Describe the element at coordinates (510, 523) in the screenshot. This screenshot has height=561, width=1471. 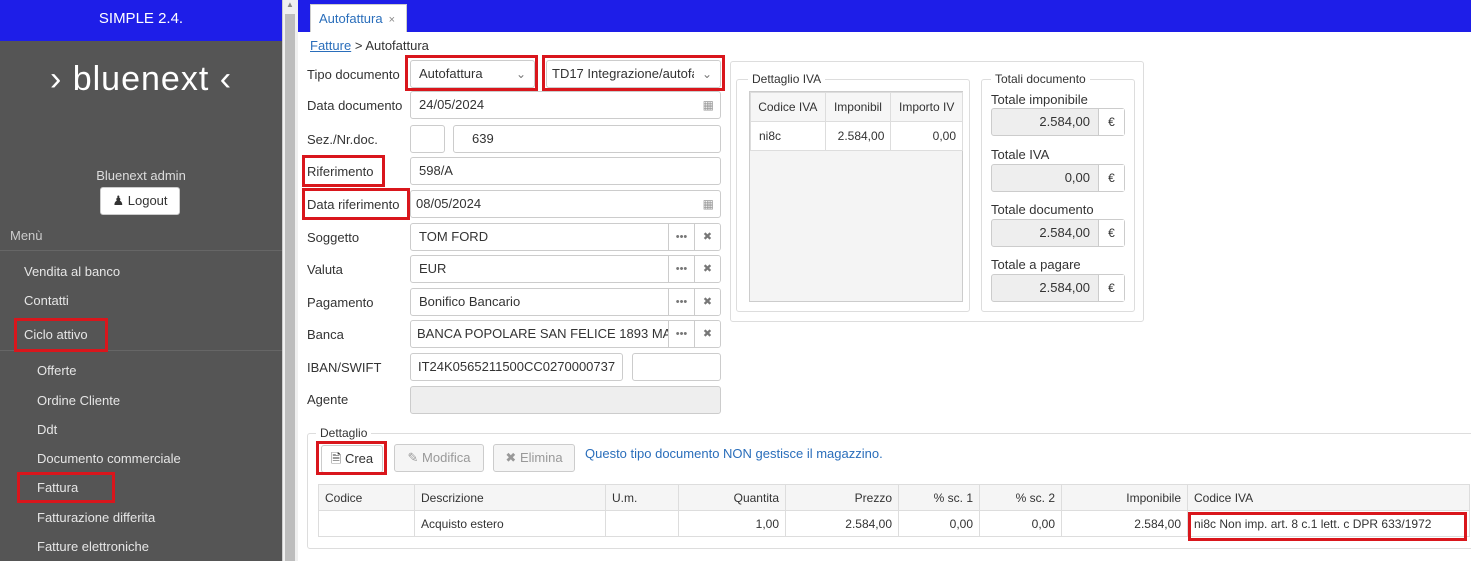
I see `cell-descrizione: Acquisto estero` at that location.